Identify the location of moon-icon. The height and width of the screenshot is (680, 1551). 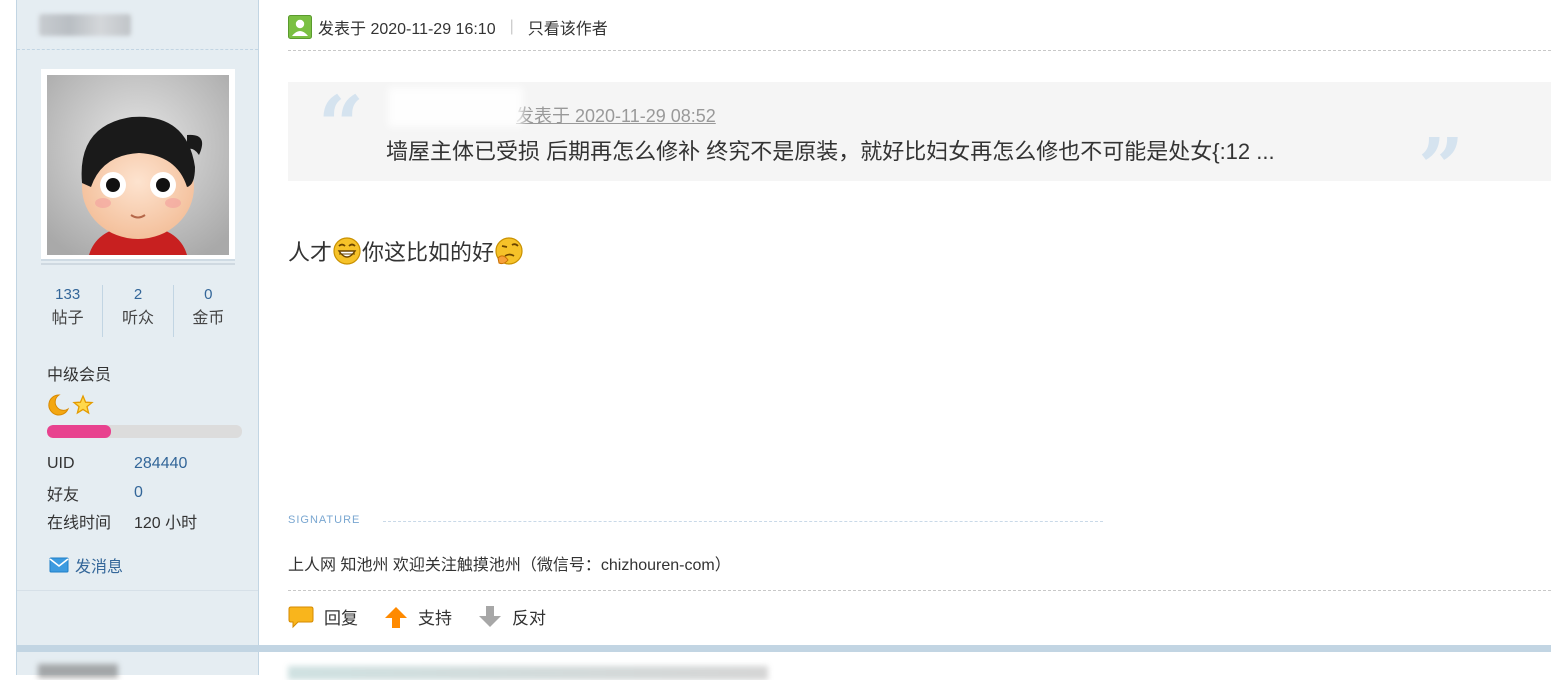
(59, 405).